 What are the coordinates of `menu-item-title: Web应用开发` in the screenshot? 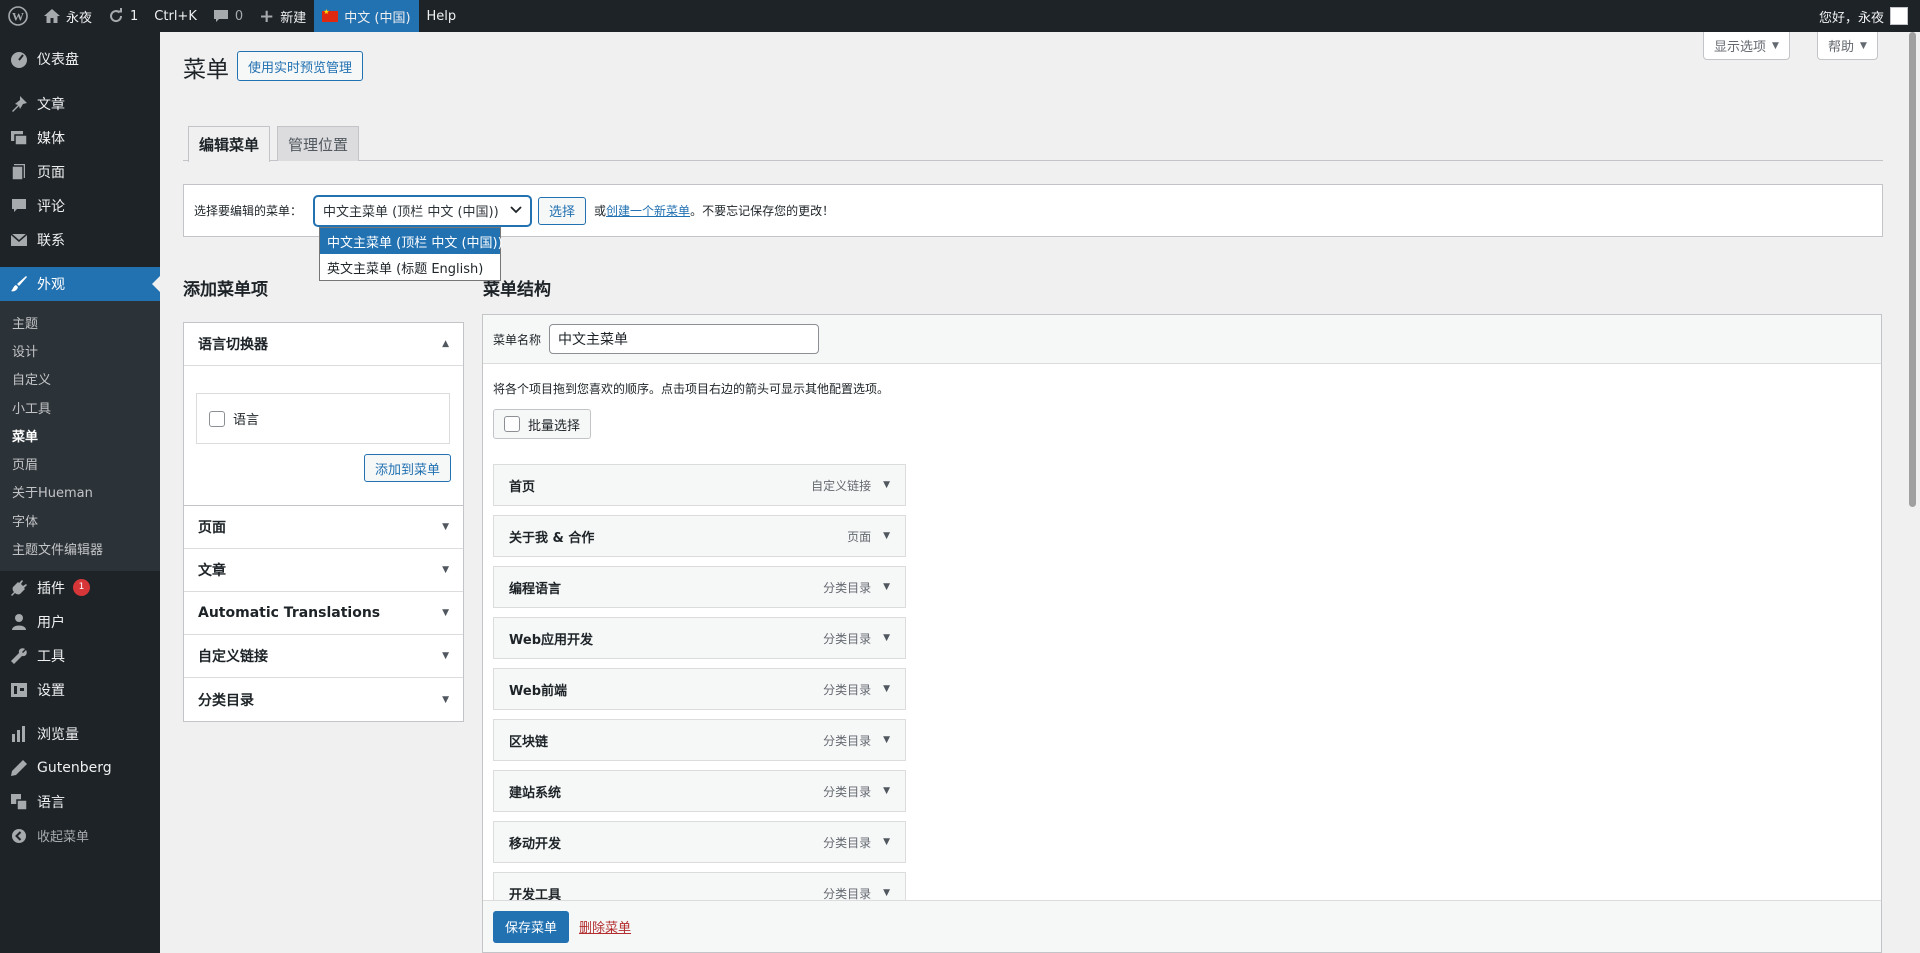 It's located at (551, 640).